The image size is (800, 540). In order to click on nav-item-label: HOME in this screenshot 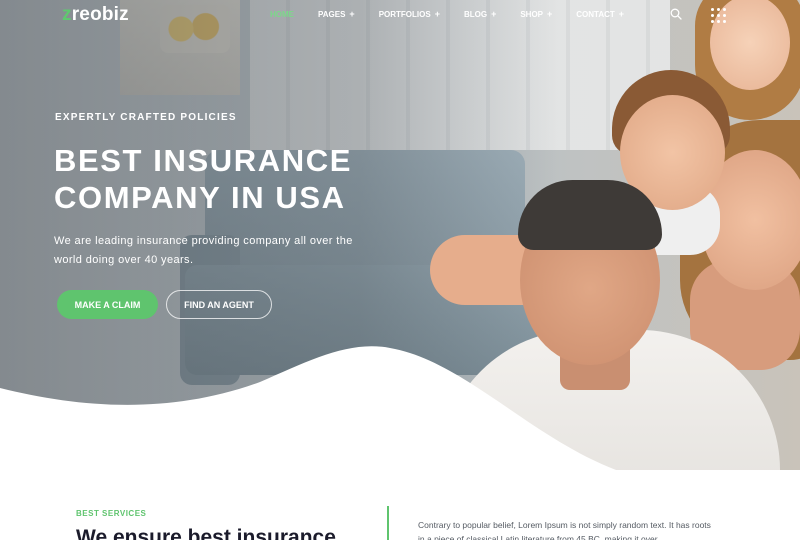, I will do `click(282, 14)`.